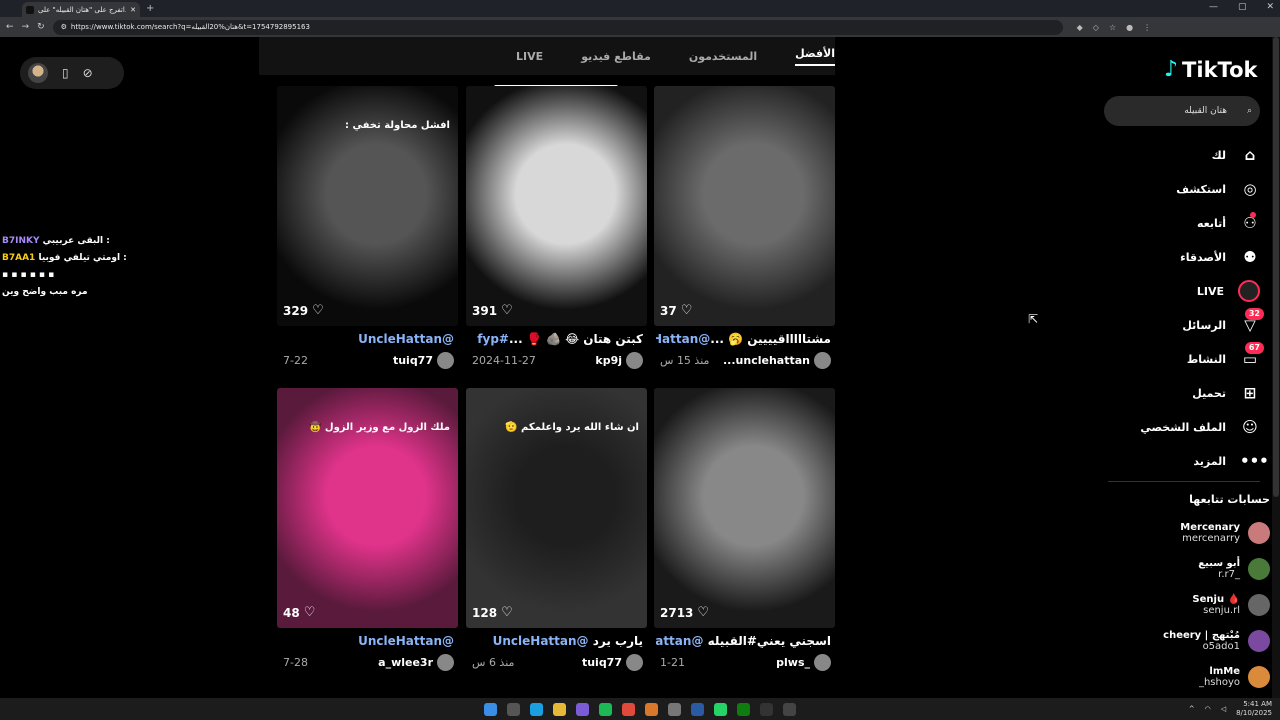  What do you see at coordinates (767, 641) in the screenshot?
I see `description-text: اسجني يعني#القبيله` at bounding box center [767, 641].